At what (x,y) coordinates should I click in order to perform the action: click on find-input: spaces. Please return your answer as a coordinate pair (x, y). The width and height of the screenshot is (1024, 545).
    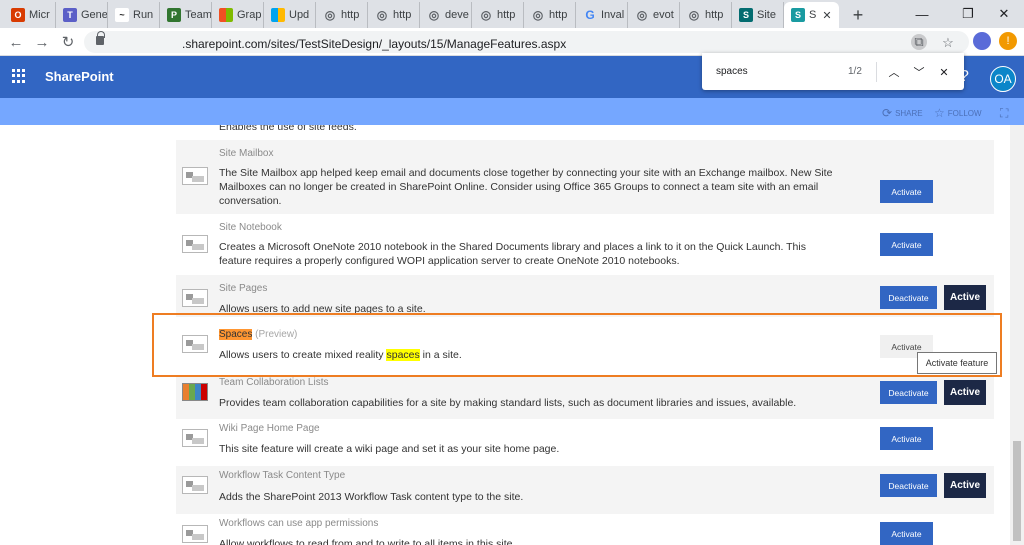
    Looking at the image, I should click on (732, 71).